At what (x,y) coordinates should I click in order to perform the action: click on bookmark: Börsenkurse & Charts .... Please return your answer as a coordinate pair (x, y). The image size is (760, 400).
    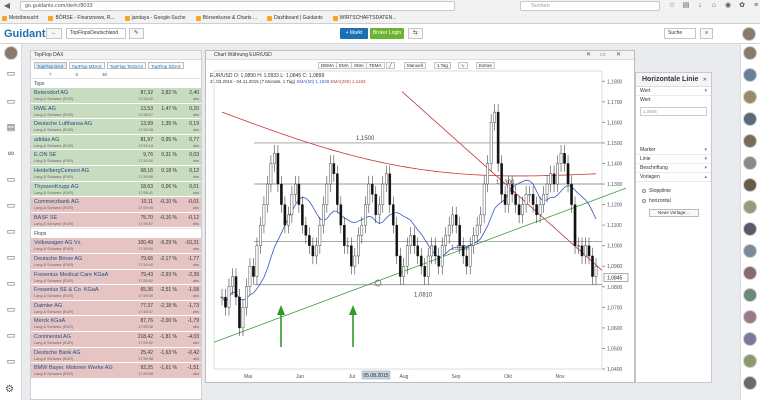
    Looking at the image, I should click on (226, 18).